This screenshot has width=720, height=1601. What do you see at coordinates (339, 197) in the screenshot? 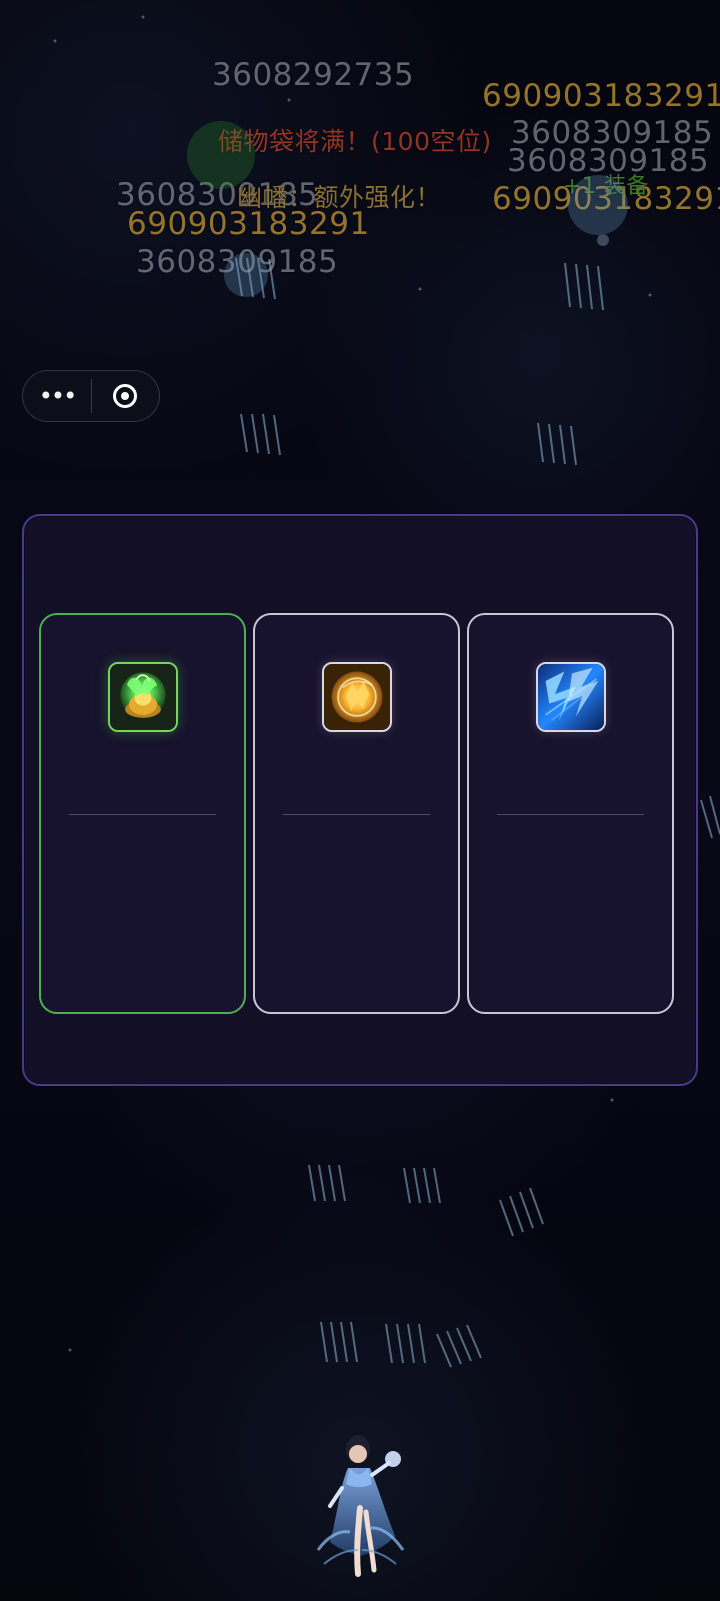
I see `bonus-message: 幽幡：额外强化！` at bounding box center [339, 197].